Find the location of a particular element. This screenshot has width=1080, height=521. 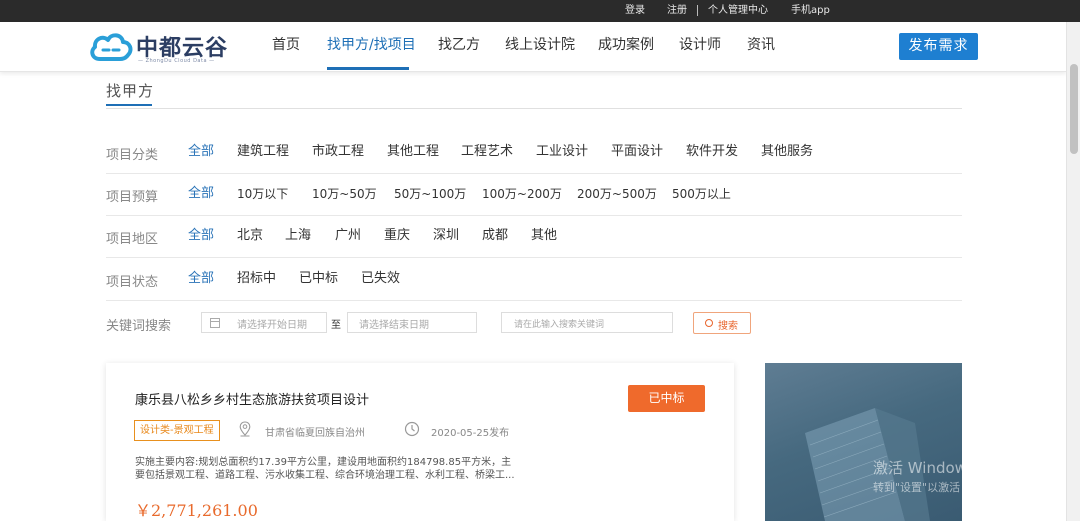

start-date-field: 请选择开始日期 is located at coordinates (264, 322).